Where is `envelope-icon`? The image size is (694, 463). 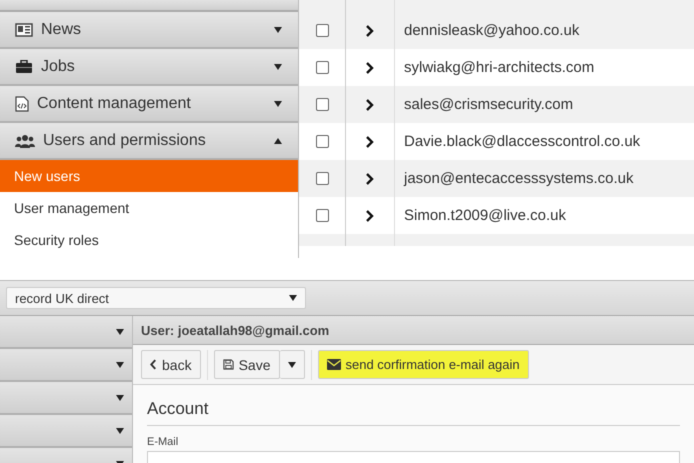
envelope-icon is located at coordinates (333, 364).